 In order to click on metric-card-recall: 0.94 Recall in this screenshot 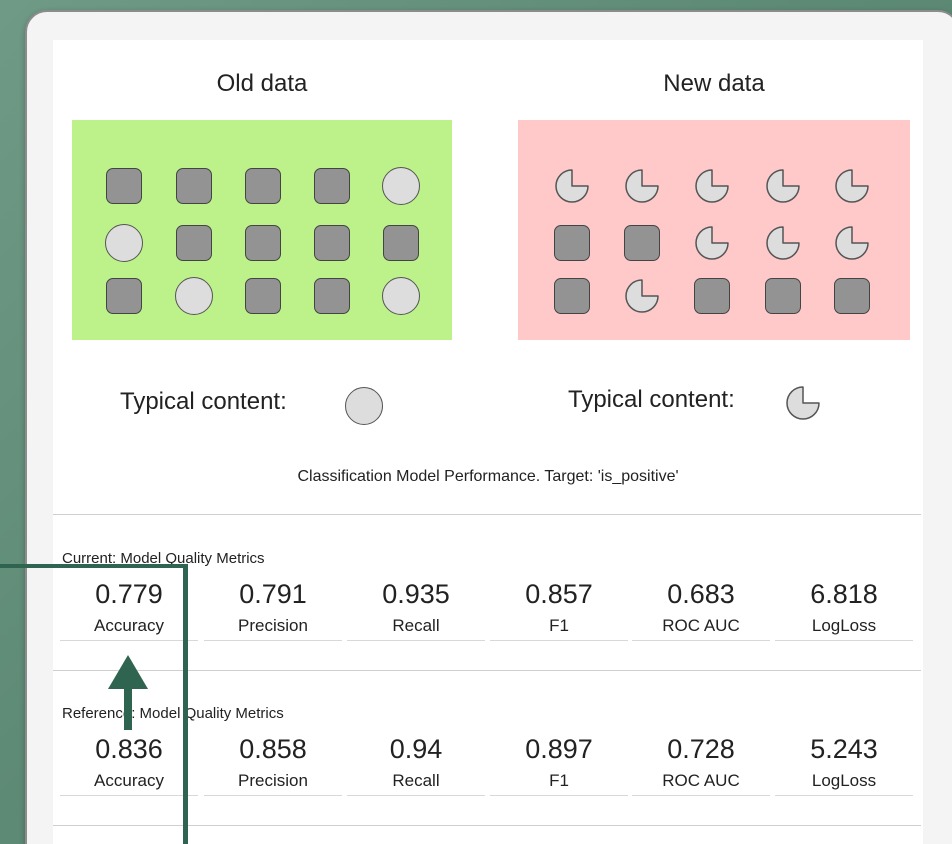, I will do `click(416, 763)`.